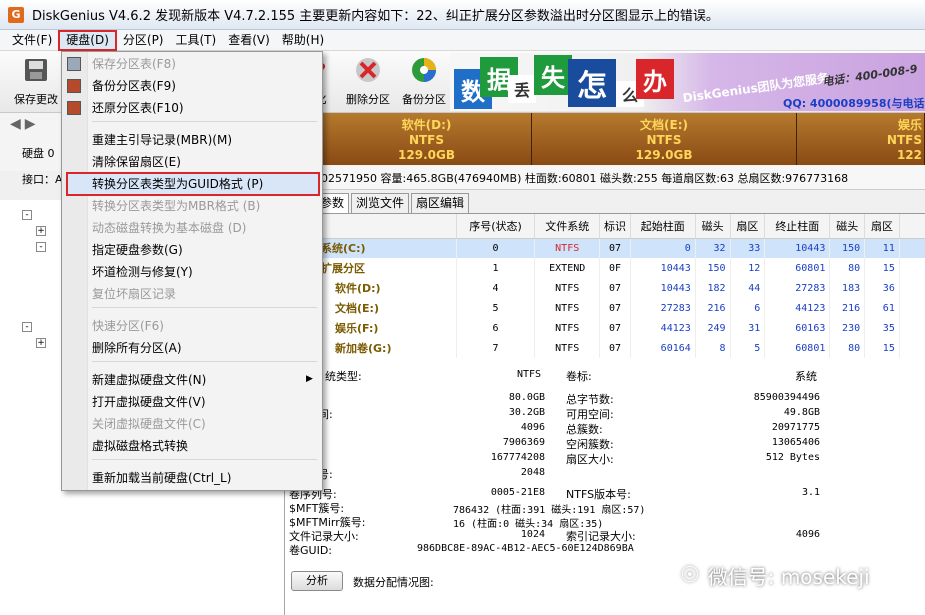 This screenshot has width=925, height=615. What do you see at coordinates (523, 442) in the screenshot?
I see `detail-value: 7906369` at bounding box center [523, 442].